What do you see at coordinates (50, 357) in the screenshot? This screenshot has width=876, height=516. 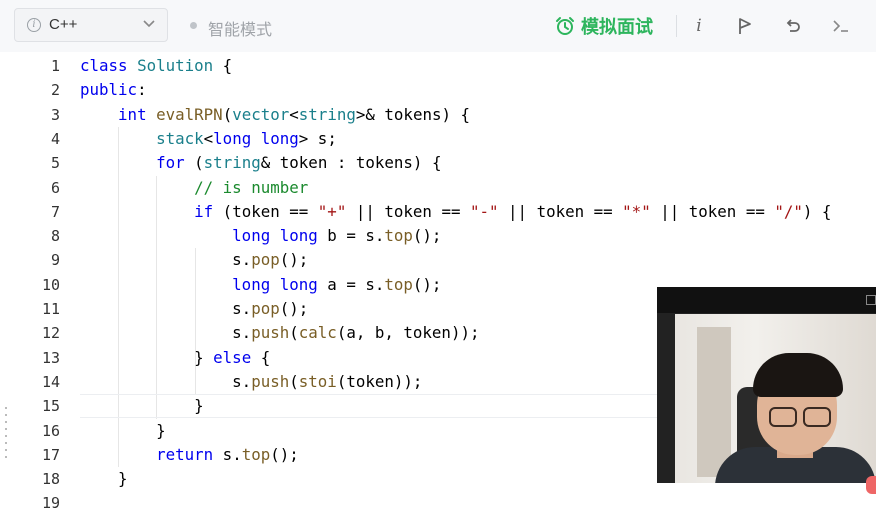 I see `line-number: 13` at bounding box center [50, 357].